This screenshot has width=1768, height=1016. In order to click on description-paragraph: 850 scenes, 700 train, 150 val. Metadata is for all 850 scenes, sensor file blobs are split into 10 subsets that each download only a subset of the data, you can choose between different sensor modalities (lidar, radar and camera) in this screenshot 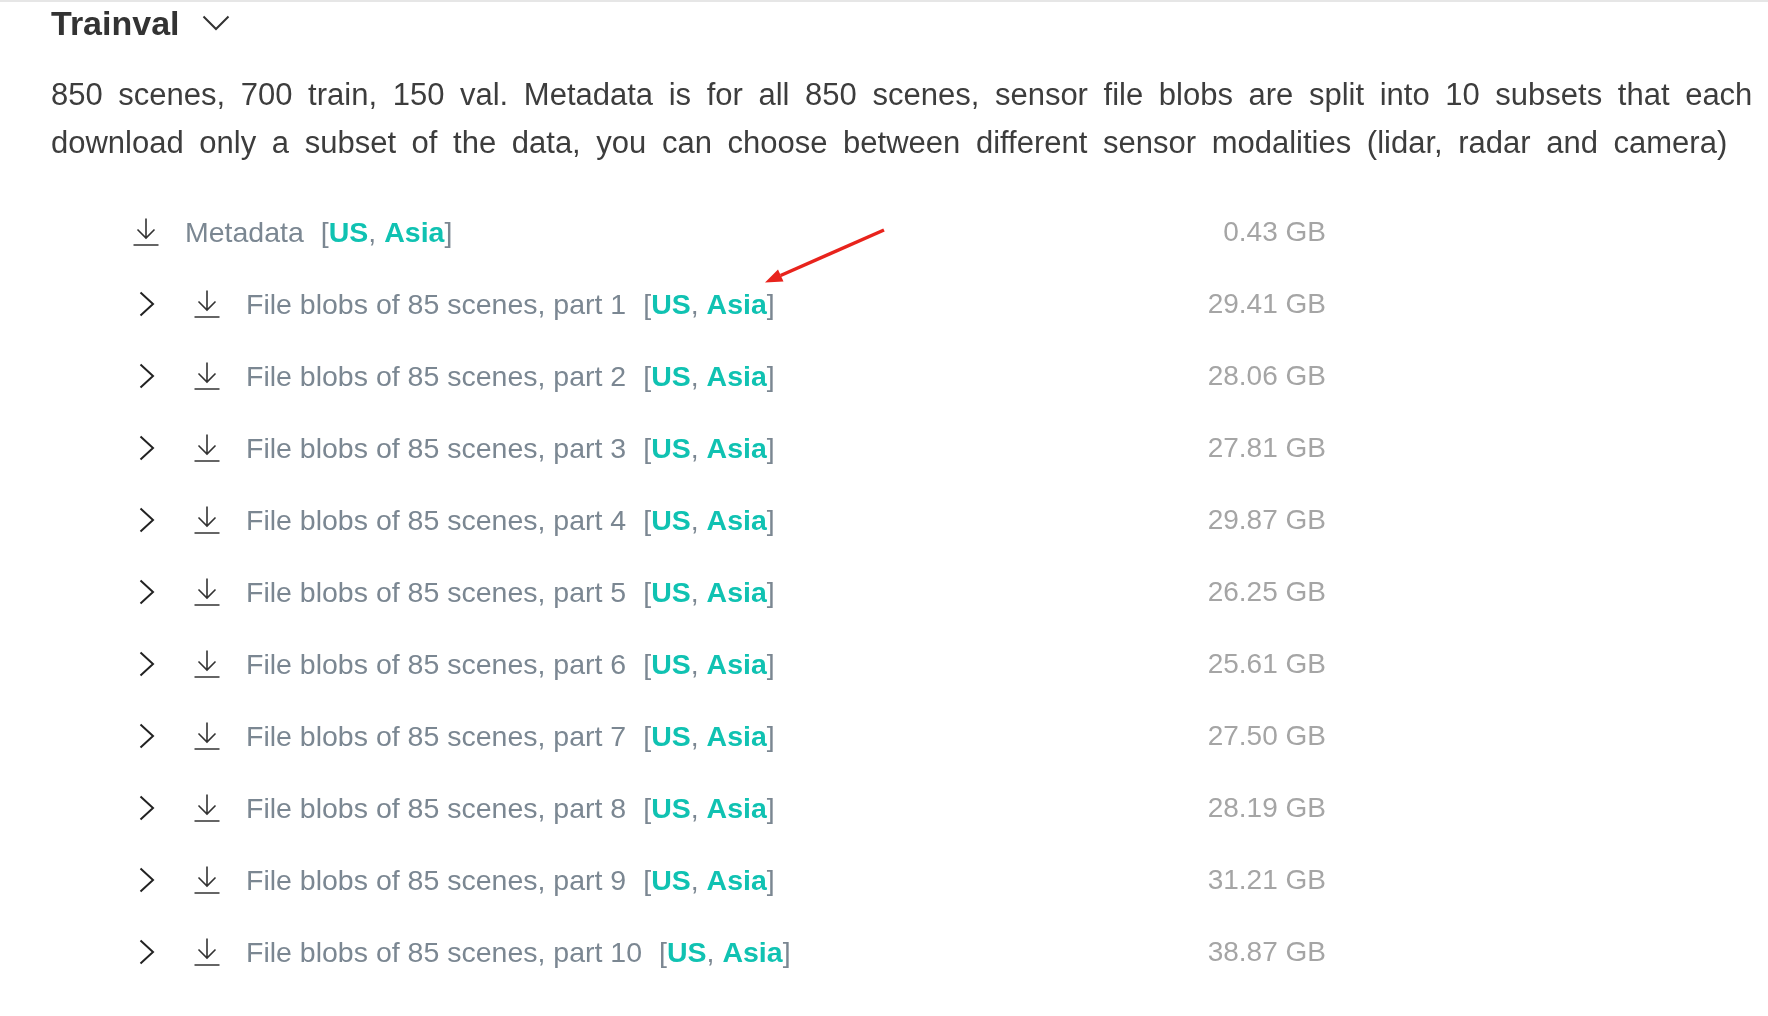, I will do `click(902, 119)`.